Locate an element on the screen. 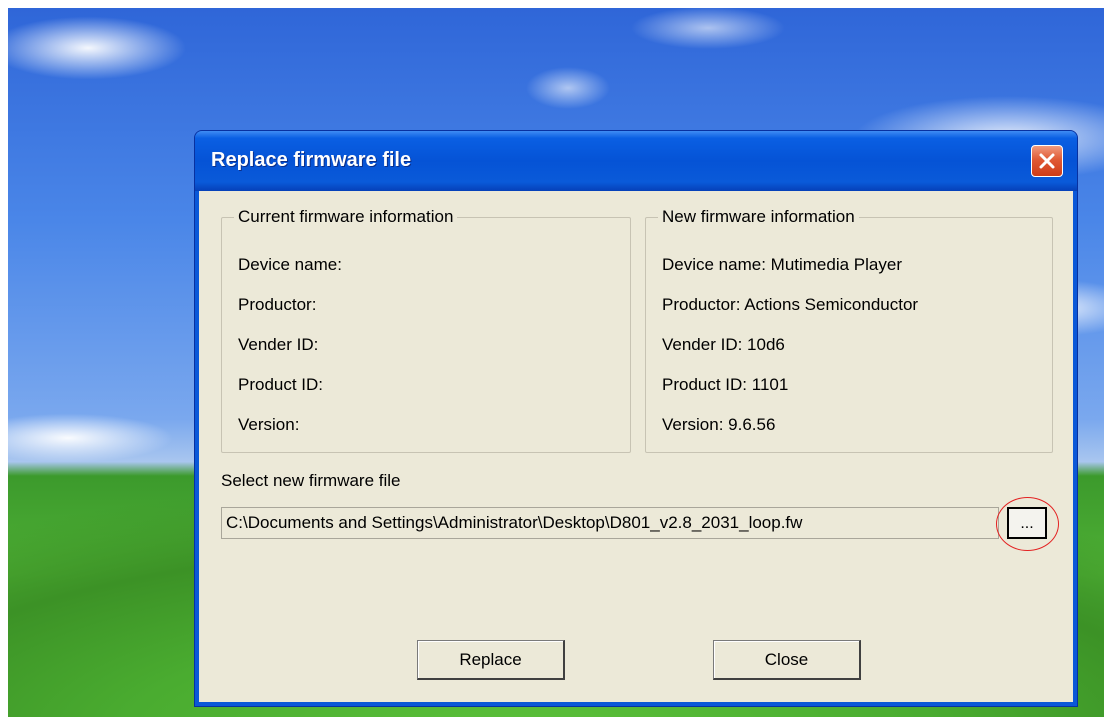  new-vender-id: Vender ID: 10d6 is located at coordinates (723, 344).